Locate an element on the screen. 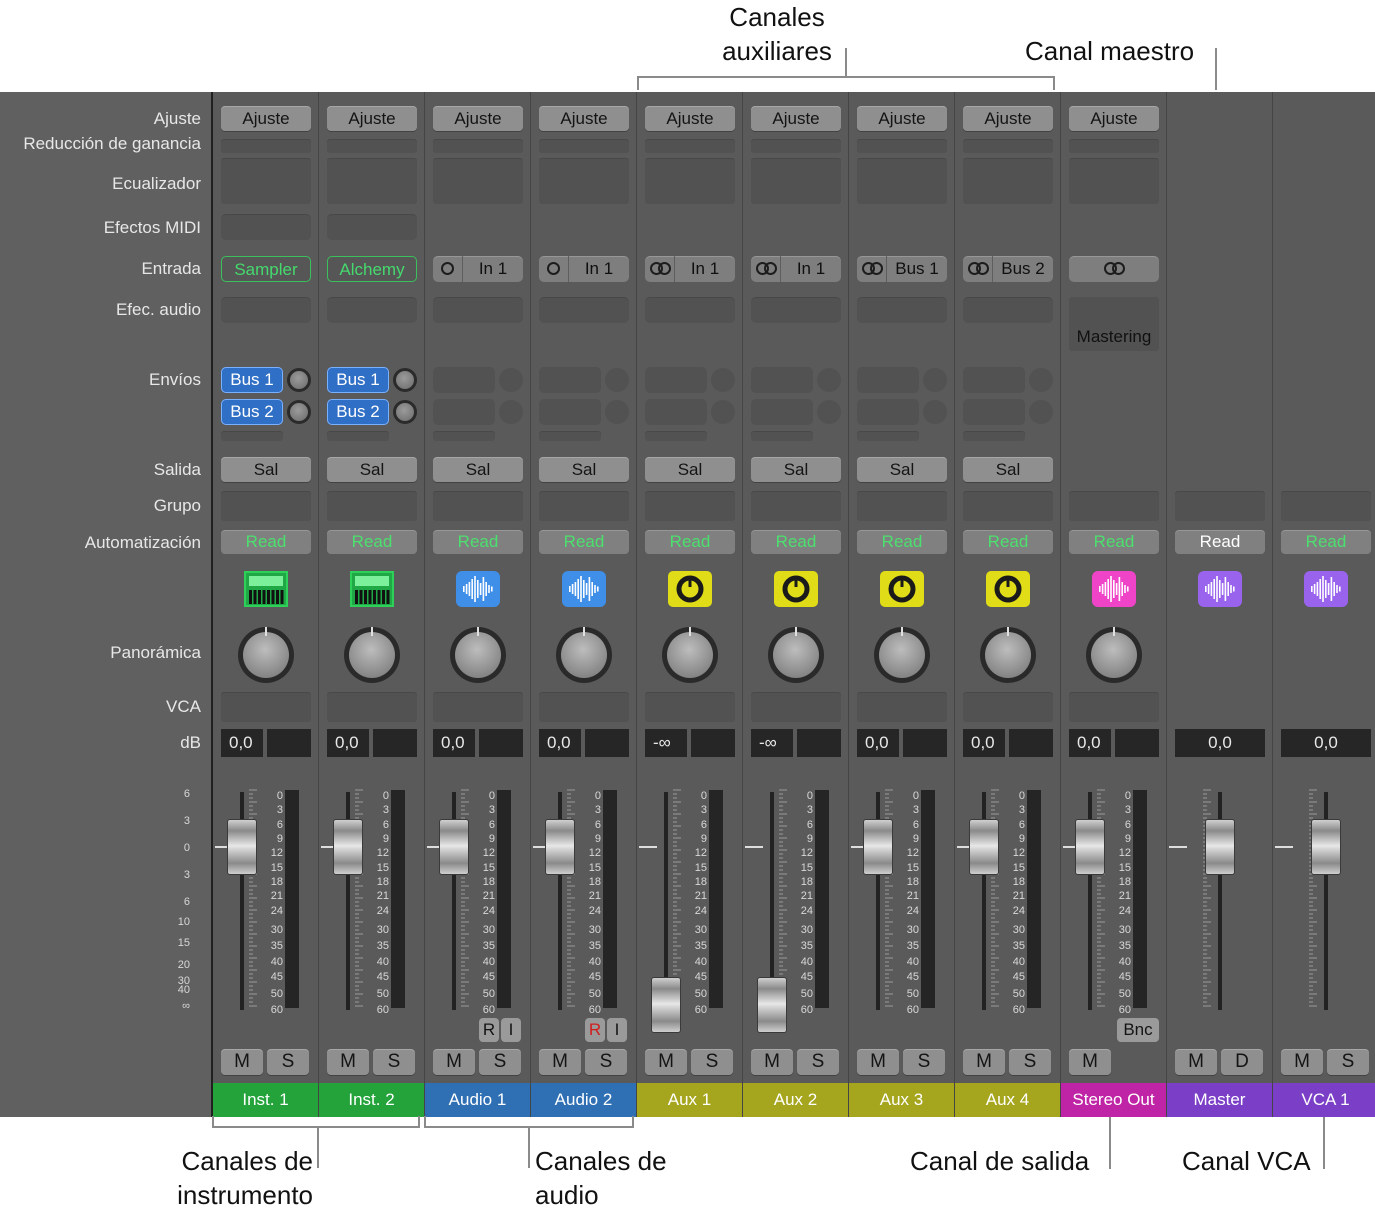 This screenshot has width=1375, height=1224. midi-fx-slot is located at coordinates (372, 227).